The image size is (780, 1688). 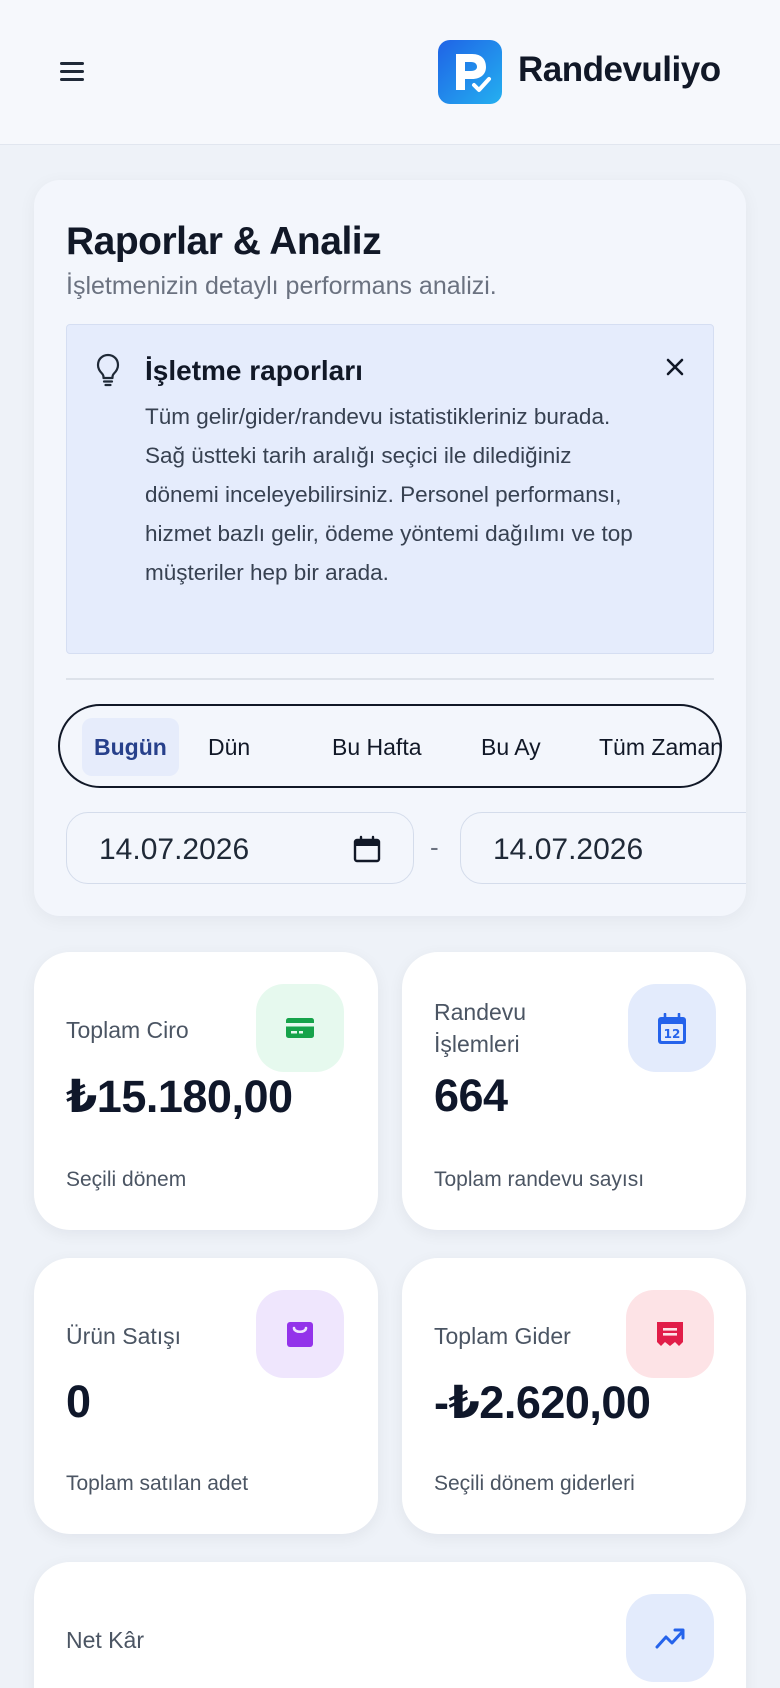 What do you see at coordinates (281, 286) in the screenshot?
I see `page-subtitle: İşletmenizin detaylı performans analizi.` at bounding box center [281, 286].